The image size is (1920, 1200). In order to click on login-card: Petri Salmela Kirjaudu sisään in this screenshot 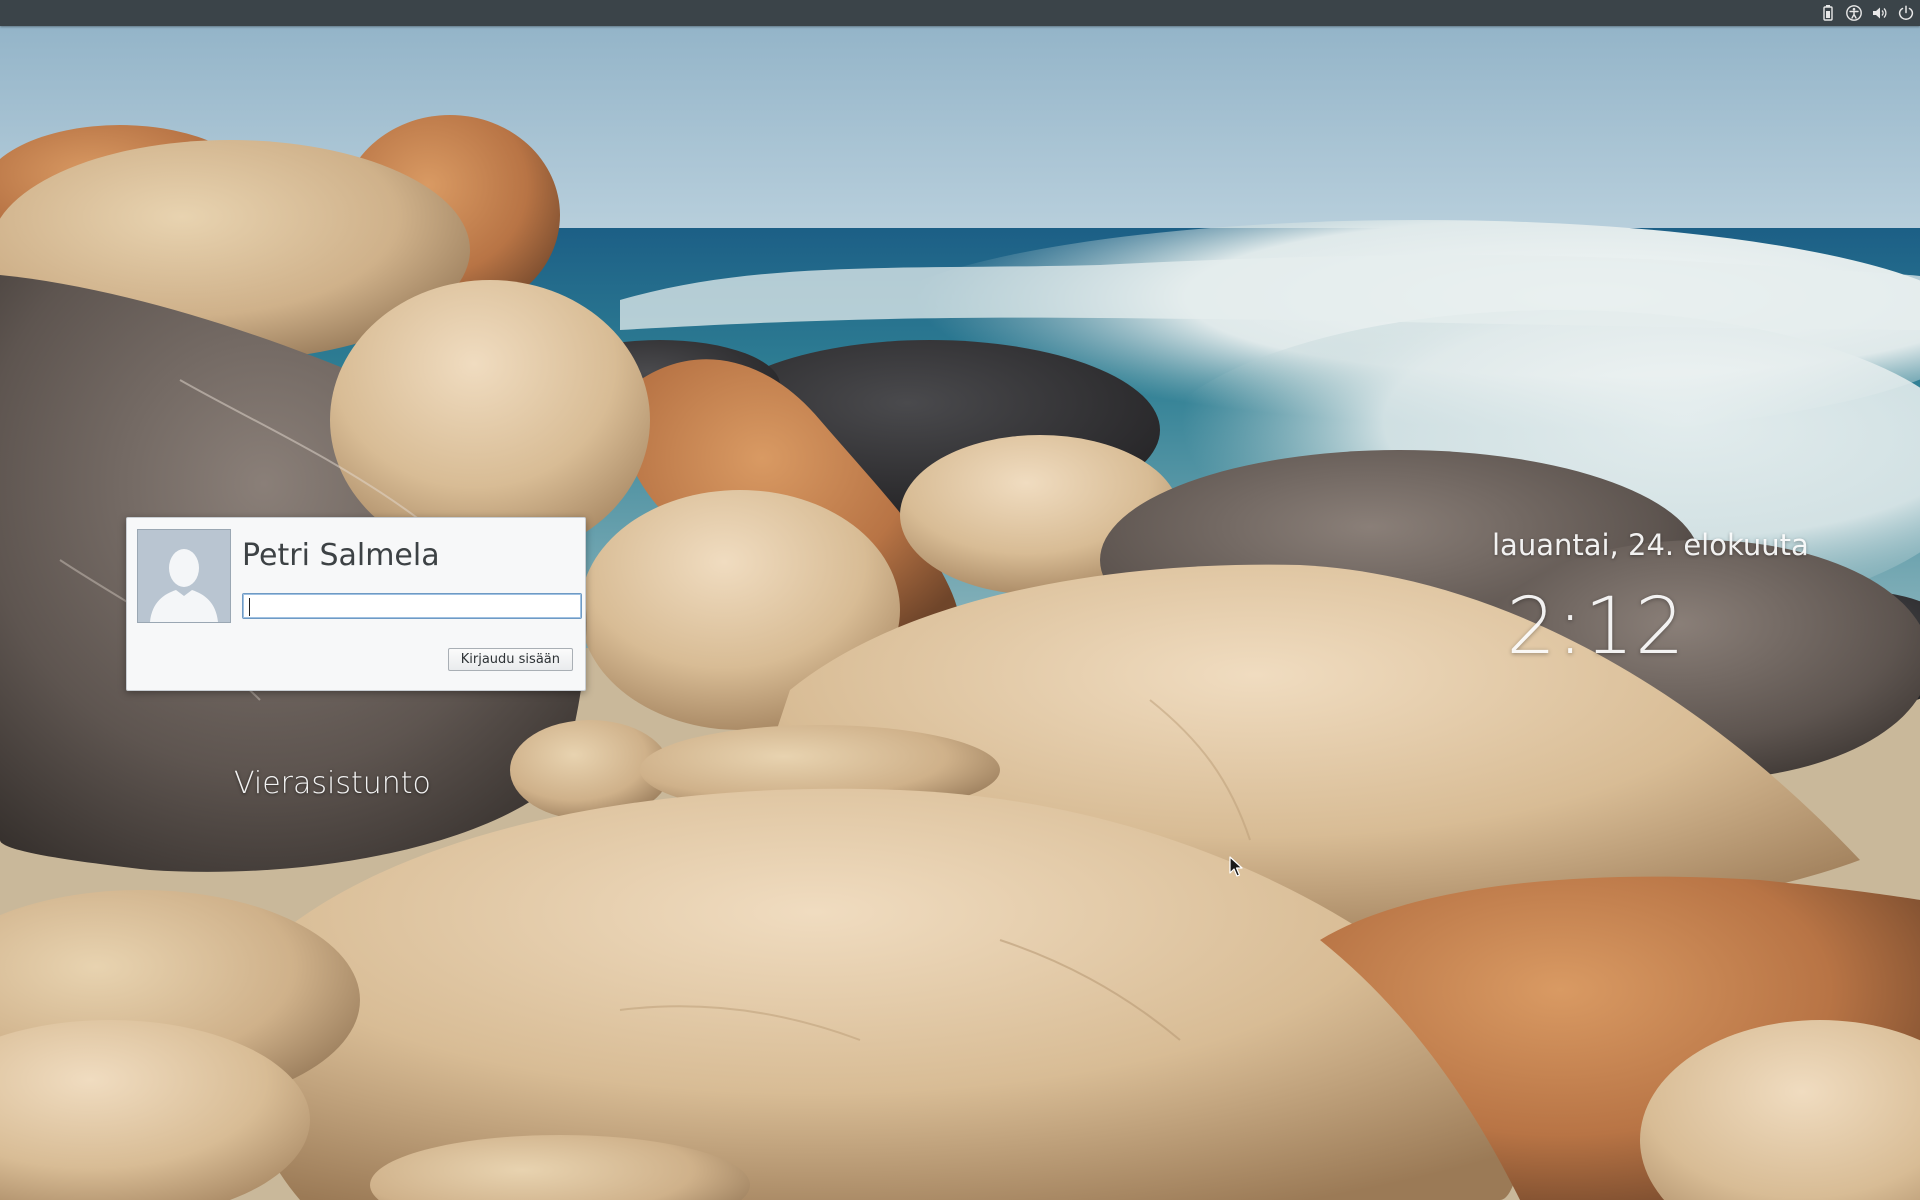, I will do `click(356, 604)`.